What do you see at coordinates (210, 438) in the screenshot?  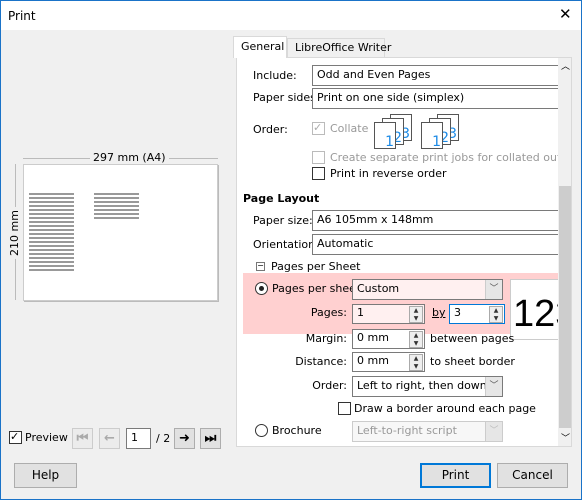 I see `last-page-button: ⏭` at bounding box center [210, 438].